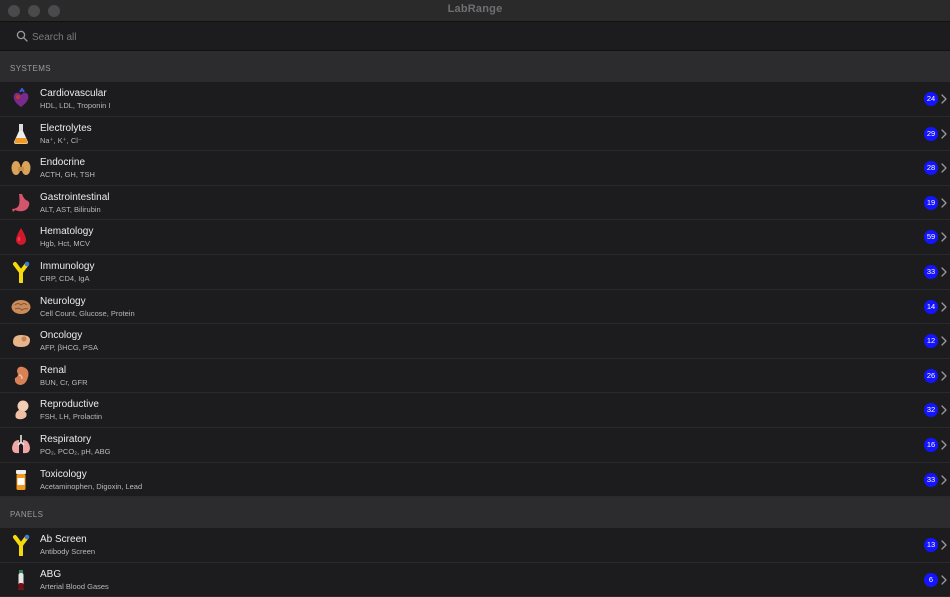 The height and width of the screenshot is (597, 950). I want to click on count-badge: 28, so click(931, 168).